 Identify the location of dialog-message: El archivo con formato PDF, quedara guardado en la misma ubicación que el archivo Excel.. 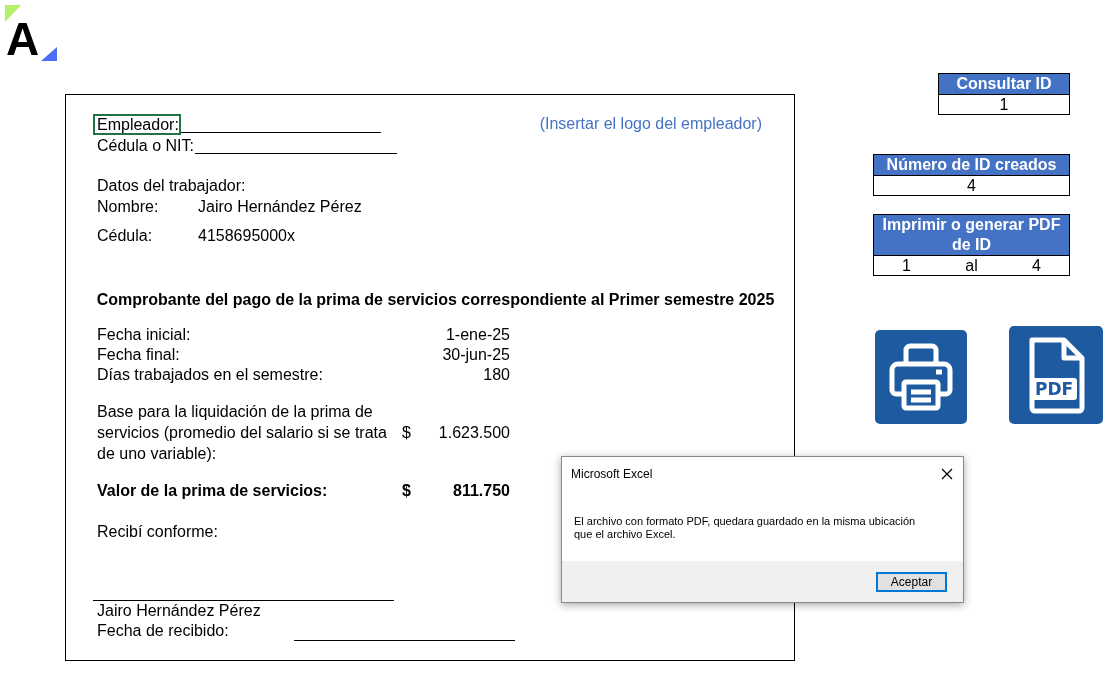
(745, 528).